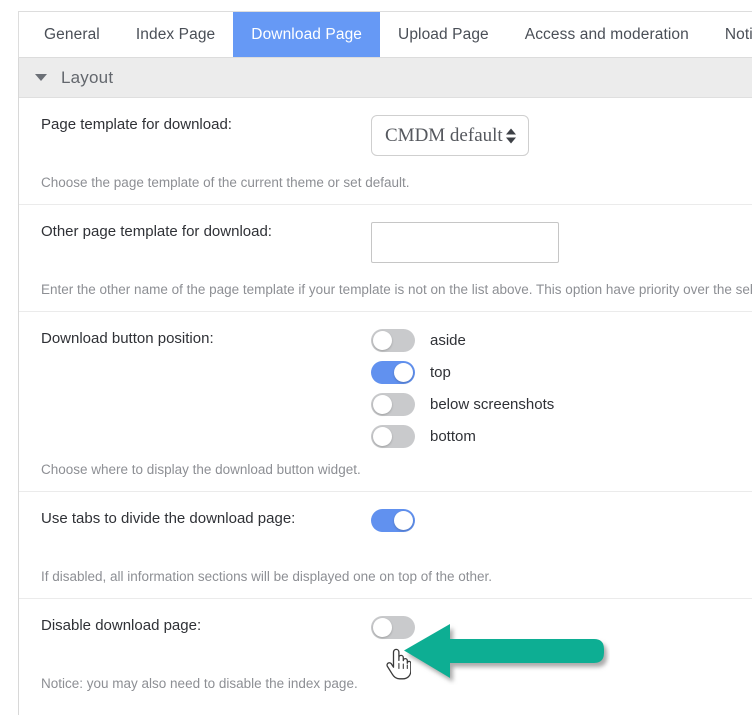  I want to click on toggle-bottom-label: bottom, so click(453, 436).